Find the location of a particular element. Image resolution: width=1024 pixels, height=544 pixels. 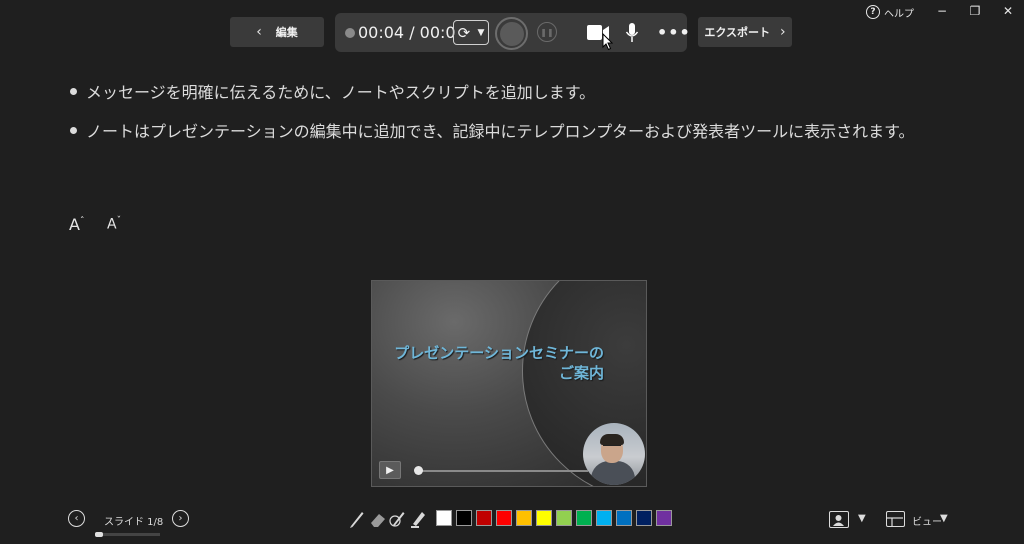

eraser-tool is located at coordinates (378, 519).